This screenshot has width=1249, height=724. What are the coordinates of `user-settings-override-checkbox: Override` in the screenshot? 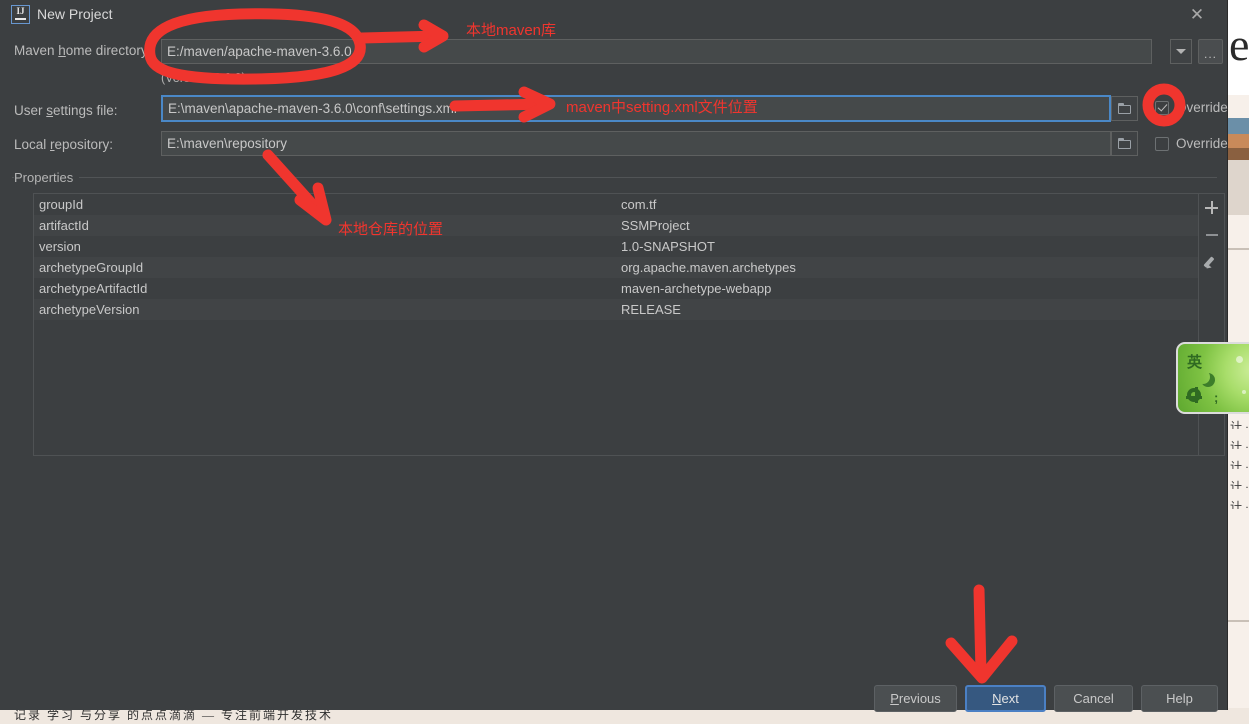 It's located at (1191, 107).